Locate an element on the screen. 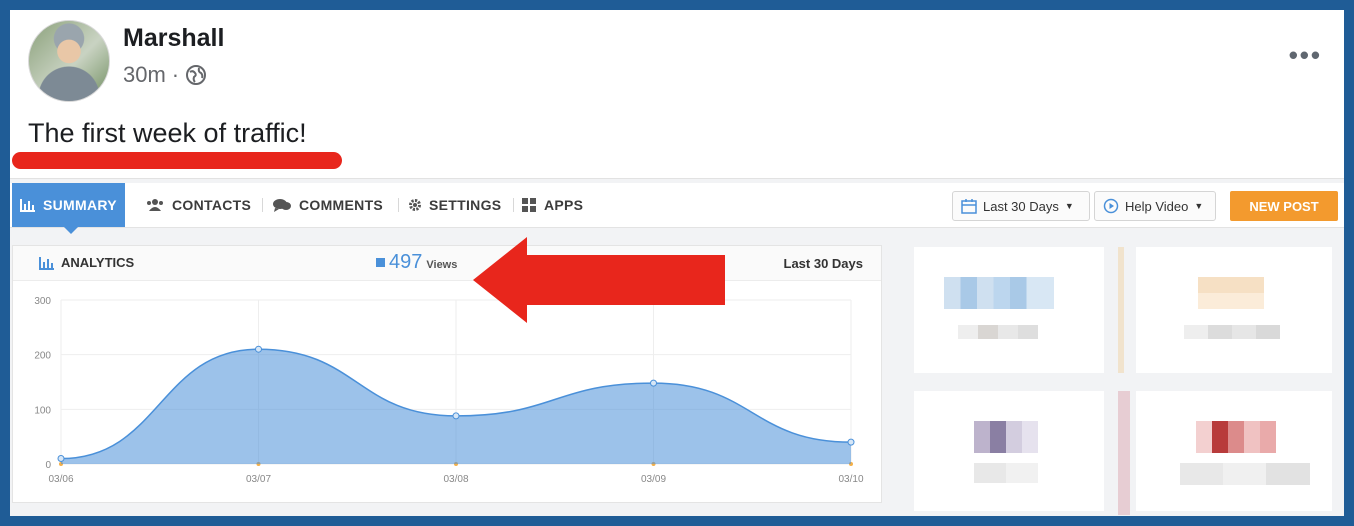  tab-label: SUMMARY is located at coordinates (80, 205).